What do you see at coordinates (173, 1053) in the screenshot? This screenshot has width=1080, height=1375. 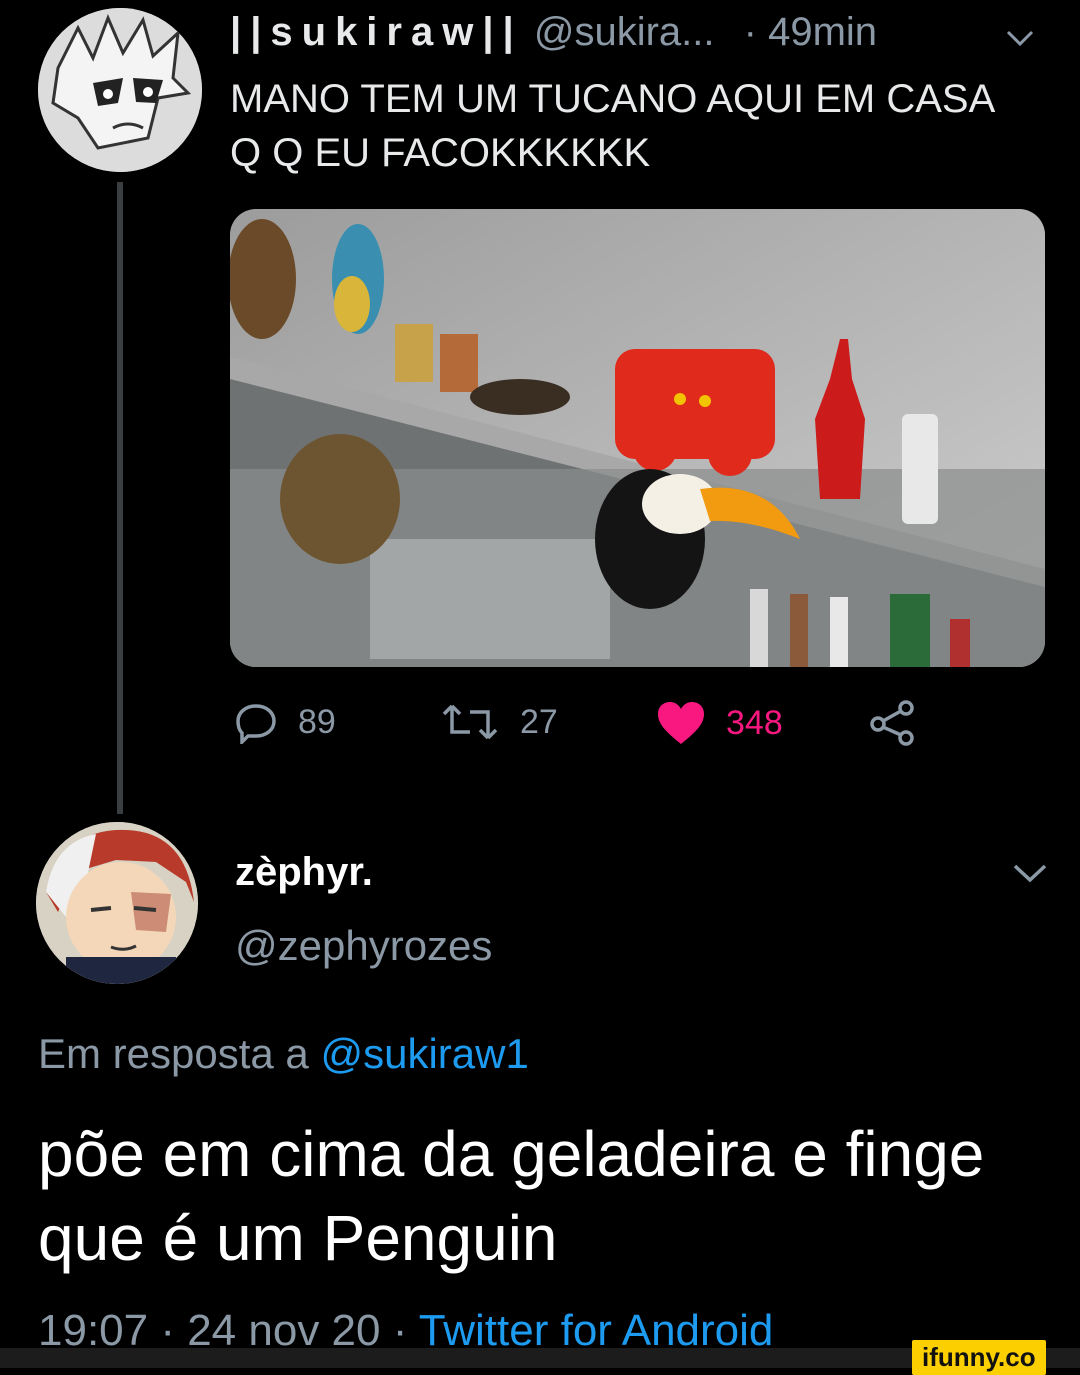 I see `reply-prefix: Em resposta a` at bounding box center [173, 1053].